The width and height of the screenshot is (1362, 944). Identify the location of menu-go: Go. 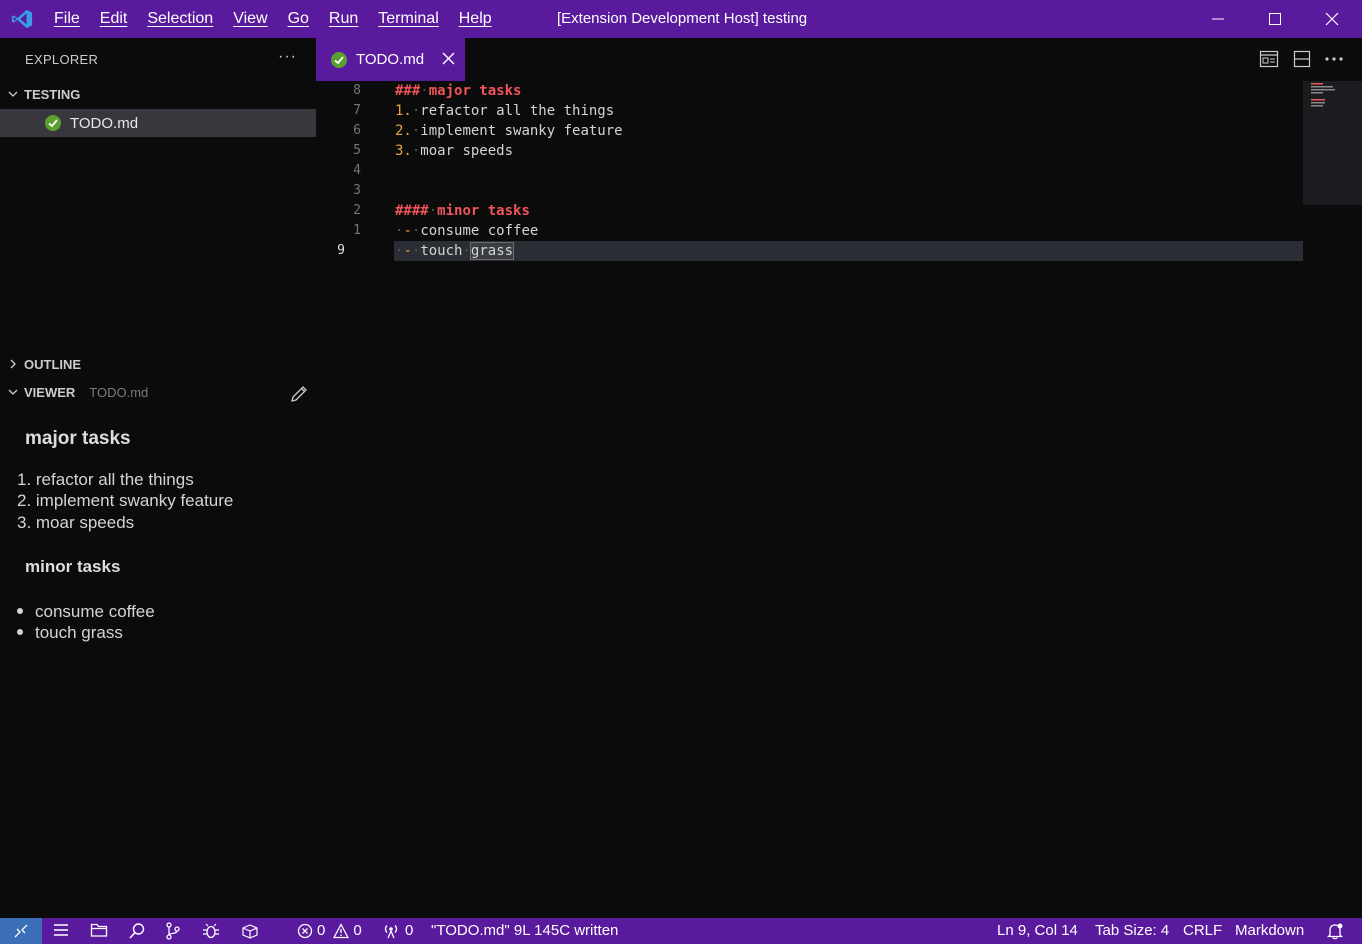
(298, 19).